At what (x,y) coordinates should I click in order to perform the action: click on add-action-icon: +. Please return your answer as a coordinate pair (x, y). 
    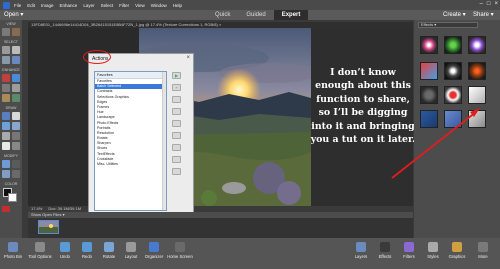
    Looking at the image, I should click on (176, 87).